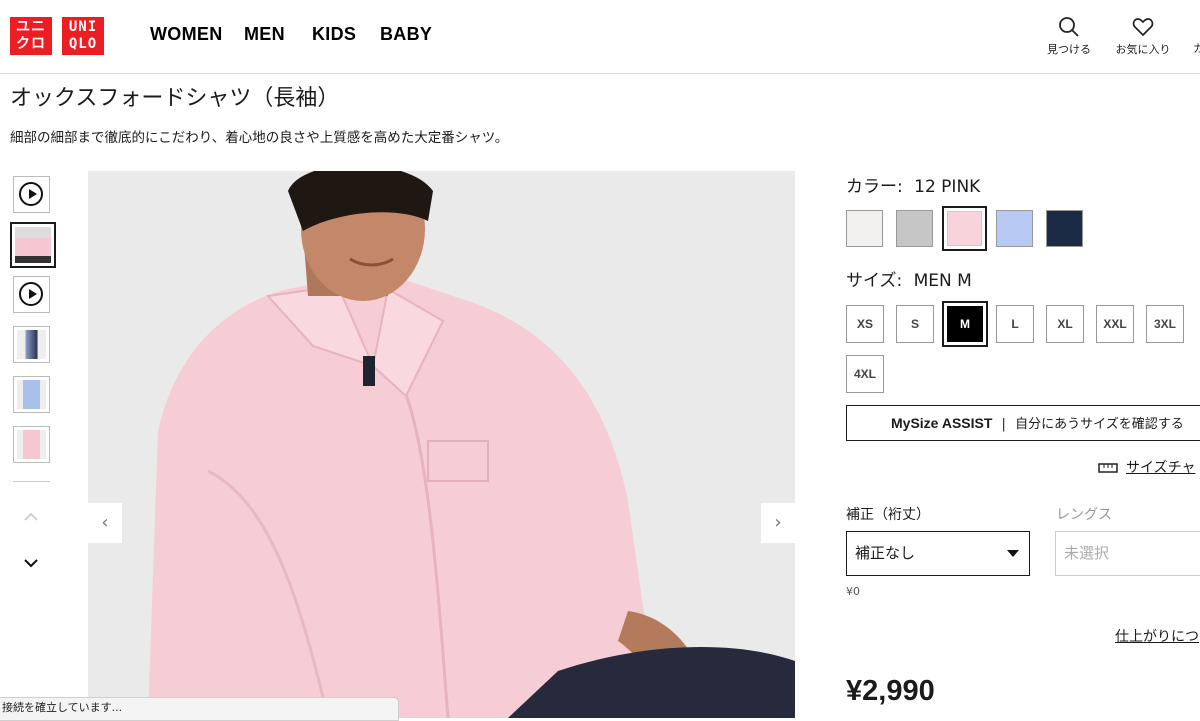 Image resolution: width=1200 pixels, height=721 pixels. I want to click on color-selected-value: 12 PINK, so click(947, 187).